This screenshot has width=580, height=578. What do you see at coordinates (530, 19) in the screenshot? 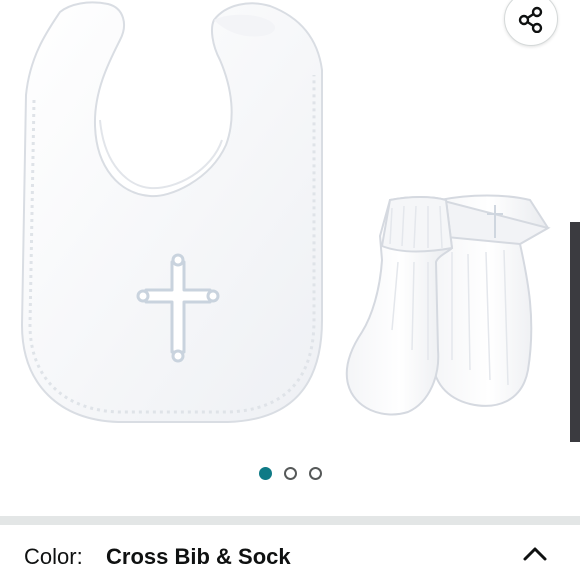
I see `share-icon` at bounding box center [530, 19].